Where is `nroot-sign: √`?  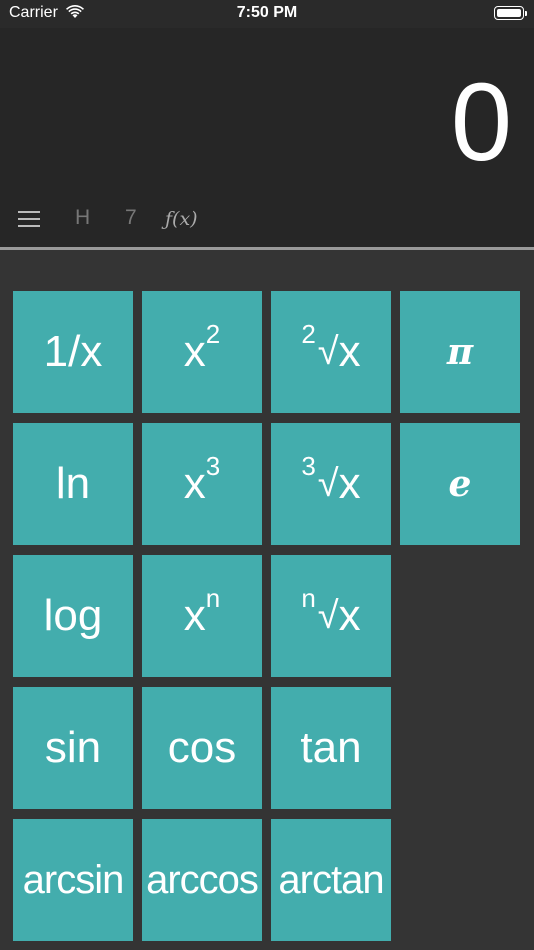 nroot-sign: √ is located at coordinates (328, 615).